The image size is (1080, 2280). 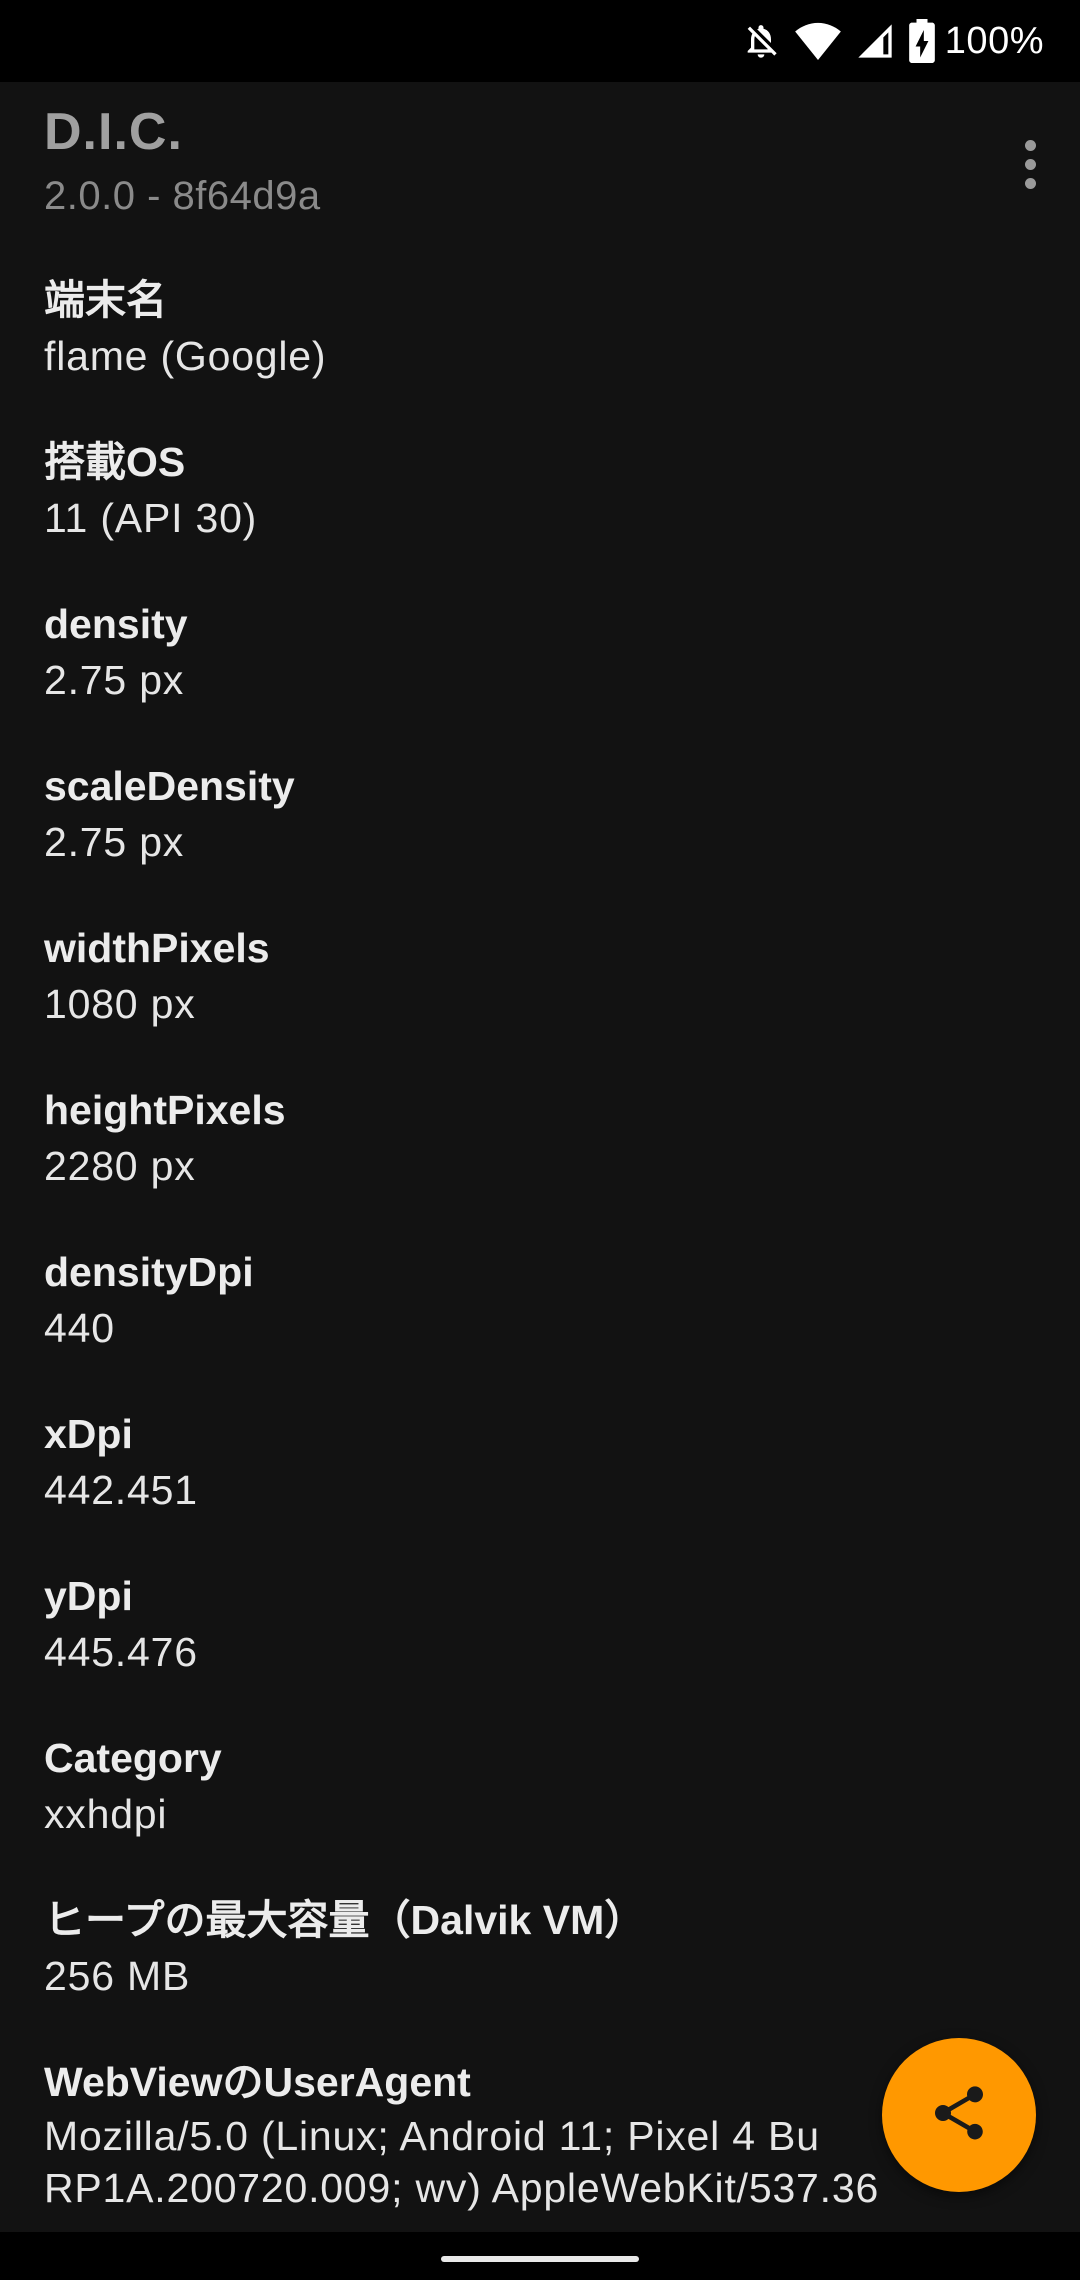 What do you see at coordinates (88, 1434) in the screenshot?
I see `item-label: xDpi` at bounding box center [88, 1434].